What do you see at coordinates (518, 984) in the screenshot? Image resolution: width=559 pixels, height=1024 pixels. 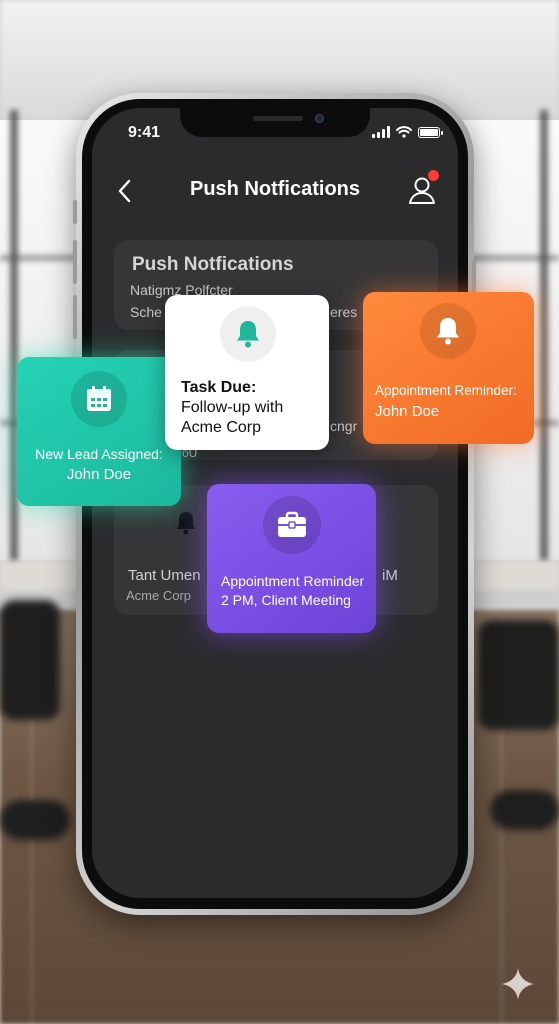 I see `sparkle-icon` at bounding box center [518, 984].